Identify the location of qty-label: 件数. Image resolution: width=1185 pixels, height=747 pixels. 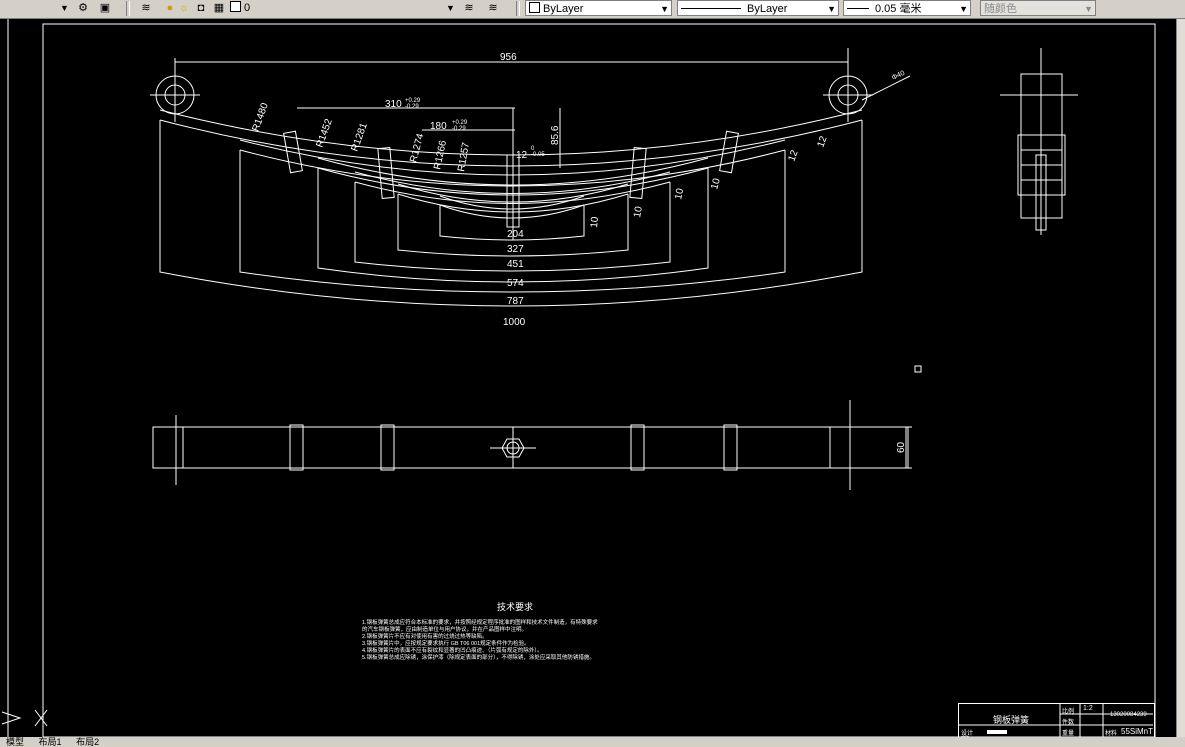
(1068, 723).